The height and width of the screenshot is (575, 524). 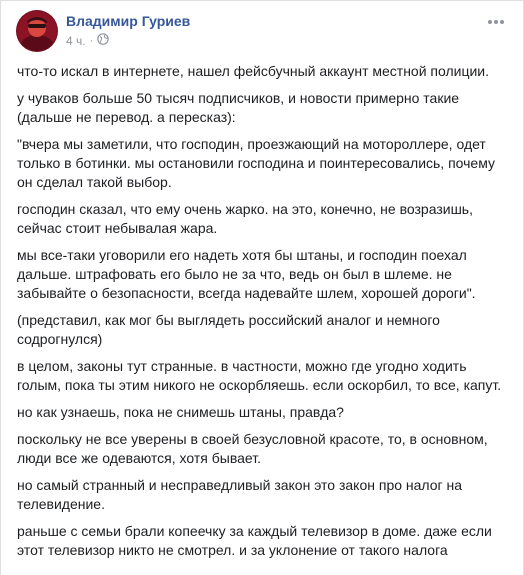 What do you see at coordinates (128, 21) in the screenshot?
I see `author-name: Владимир Гуриев` at bounding box center [128, 21].